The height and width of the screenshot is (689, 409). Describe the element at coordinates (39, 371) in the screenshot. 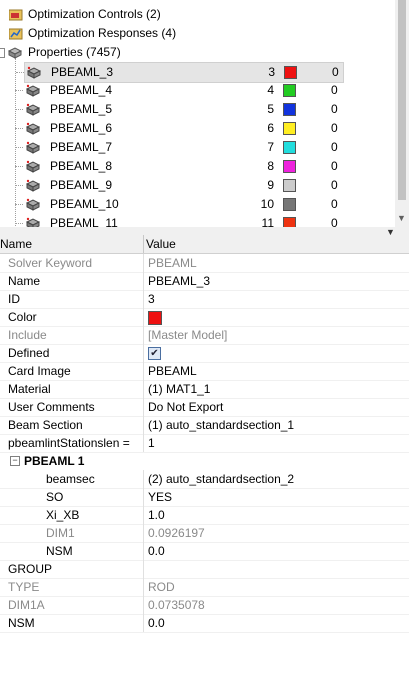

I see `property-key: Card Image` at that location.